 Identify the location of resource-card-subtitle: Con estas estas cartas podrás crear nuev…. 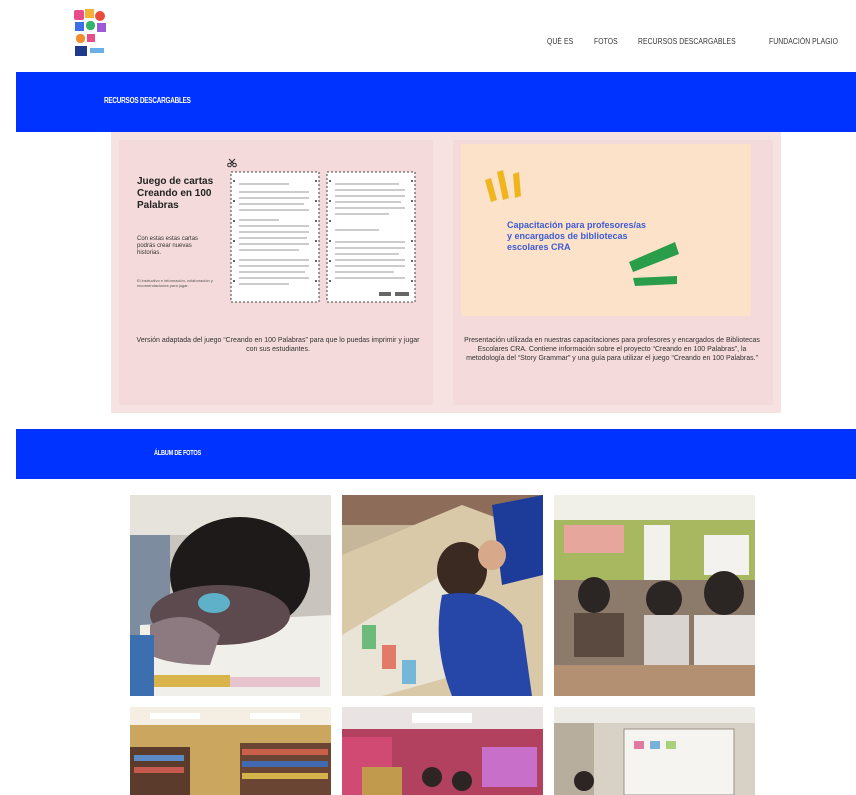
(168, 246).